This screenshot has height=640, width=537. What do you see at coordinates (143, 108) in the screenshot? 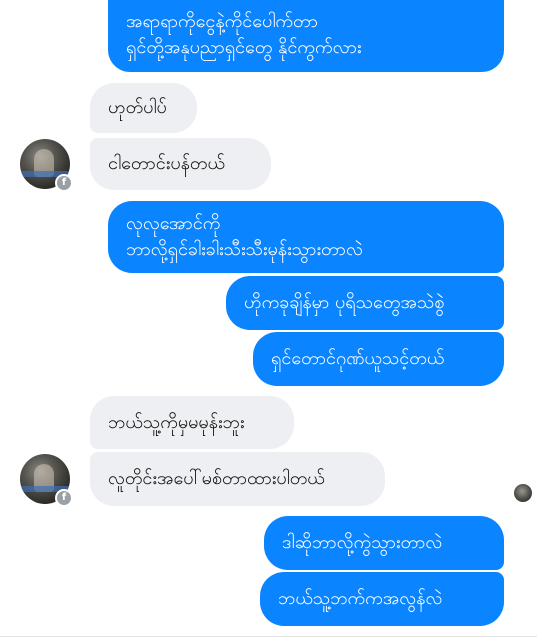
I see `message-incoming: ဟုတ်ပါပ်` at bounding box center [143, 108].